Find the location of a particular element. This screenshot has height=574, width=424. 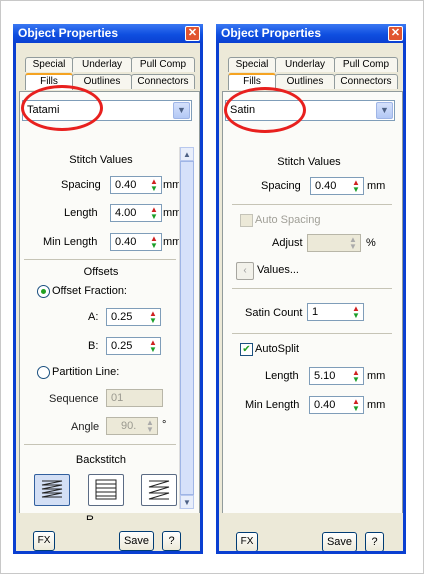

partition-line-label: Partition Line: is located at coordinates (86, 372).